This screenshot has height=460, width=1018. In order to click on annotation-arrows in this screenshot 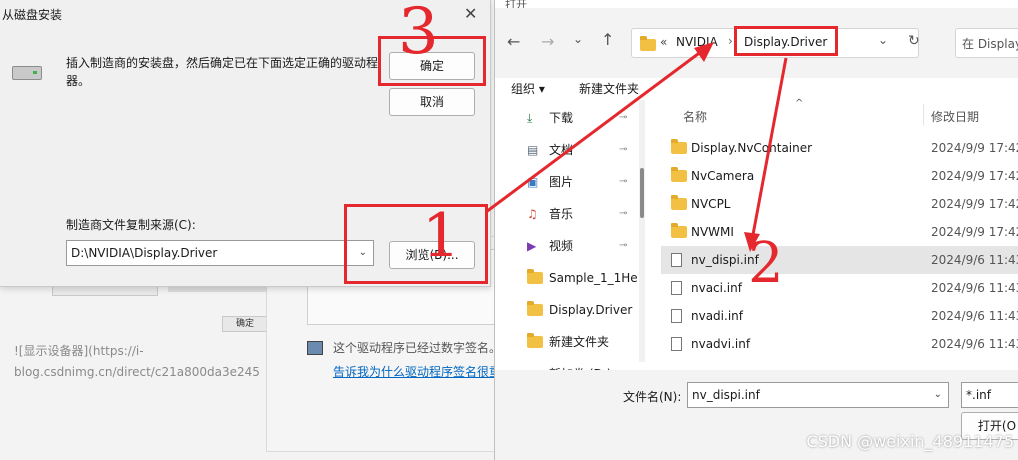, I will do `click(636, 147)`.